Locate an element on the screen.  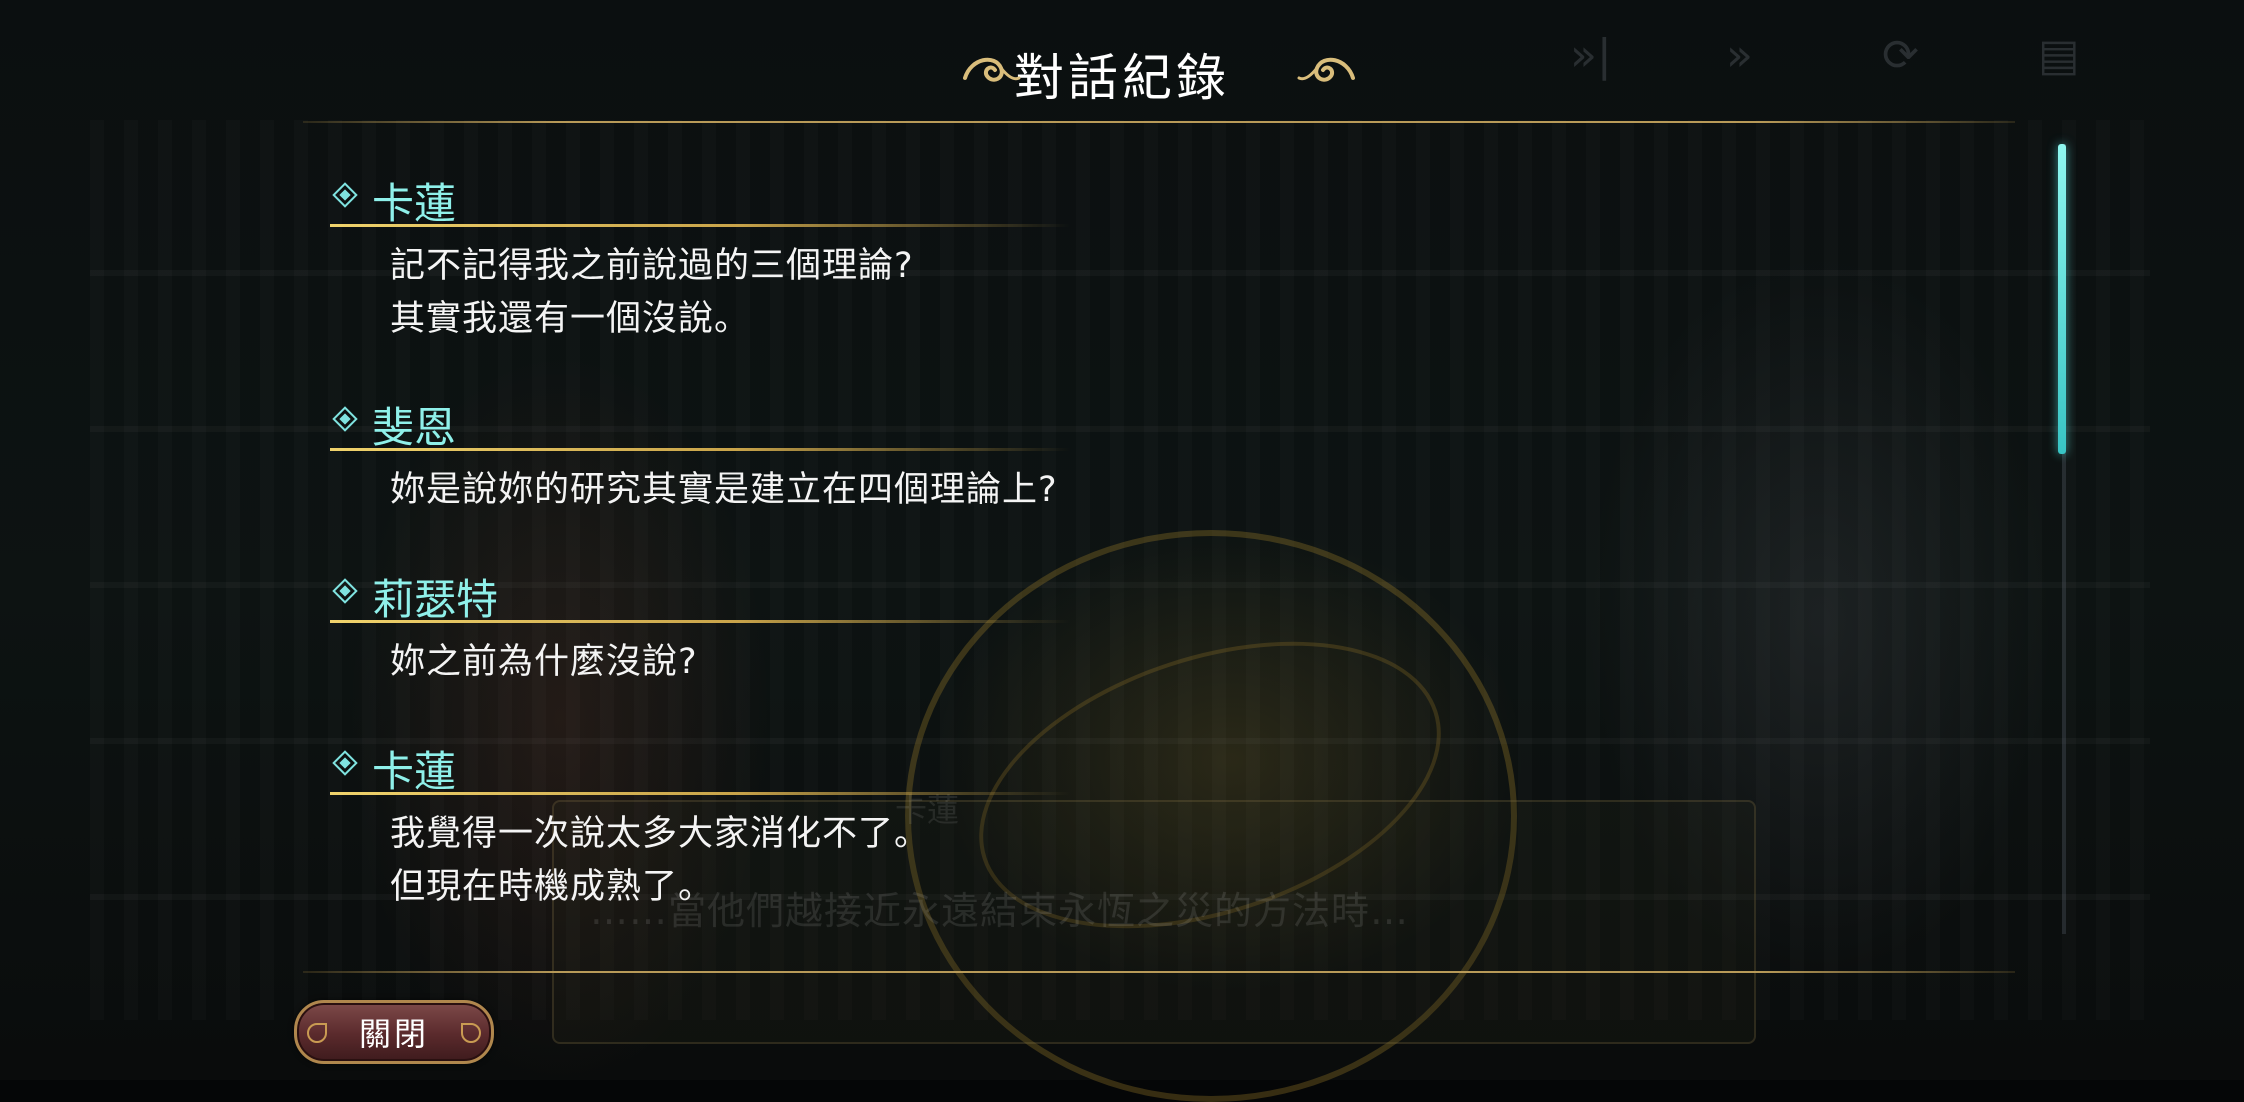
close-button: 關閉 is located at coordinates (394, 1032).